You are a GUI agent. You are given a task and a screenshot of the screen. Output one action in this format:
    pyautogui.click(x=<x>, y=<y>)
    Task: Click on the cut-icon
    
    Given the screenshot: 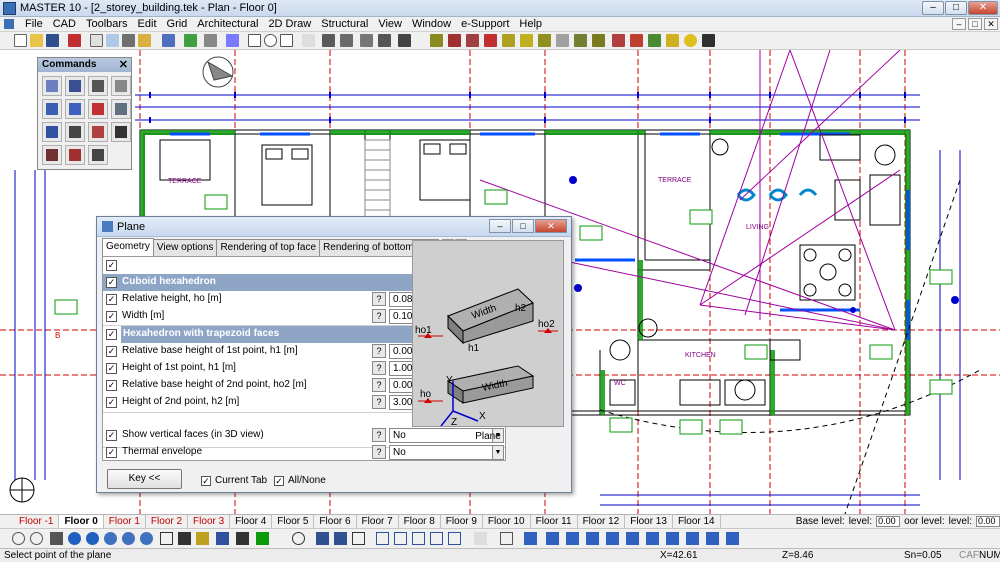 What is the action you would take?
    pyautogui.click(x=74, y=40)
    